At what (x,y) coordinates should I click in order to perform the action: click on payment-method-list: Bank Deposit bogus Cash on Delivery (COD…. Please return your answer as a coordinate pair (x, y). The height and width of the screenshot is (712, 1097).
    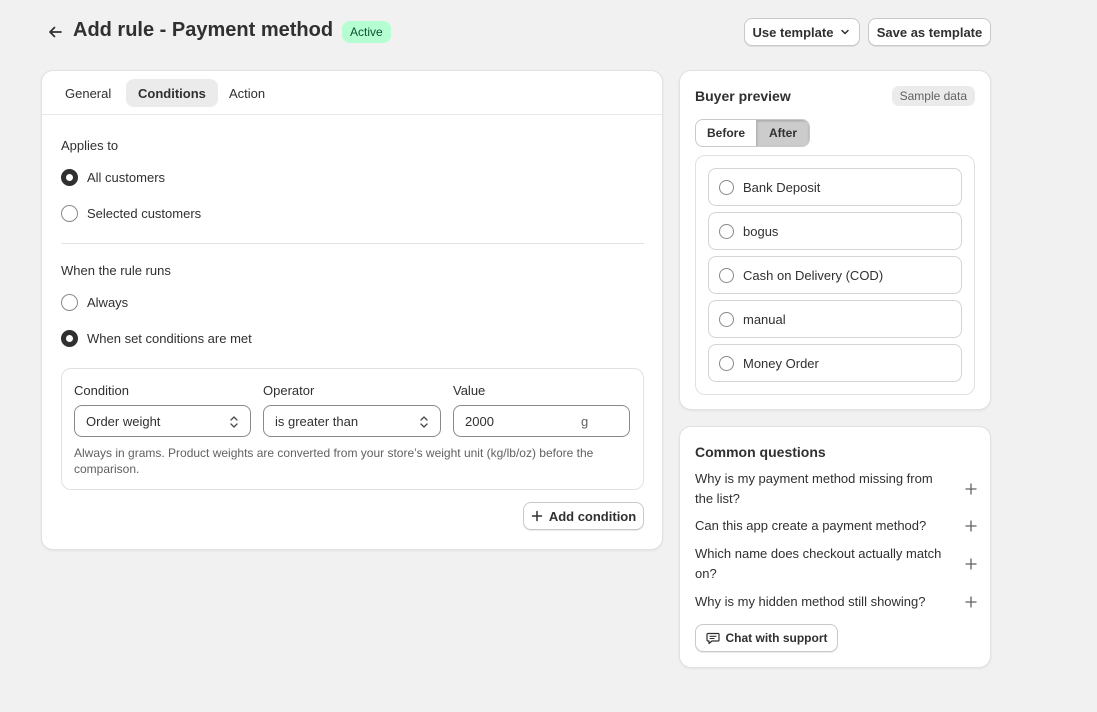
    Looking at the image, I should click on (835, 275).